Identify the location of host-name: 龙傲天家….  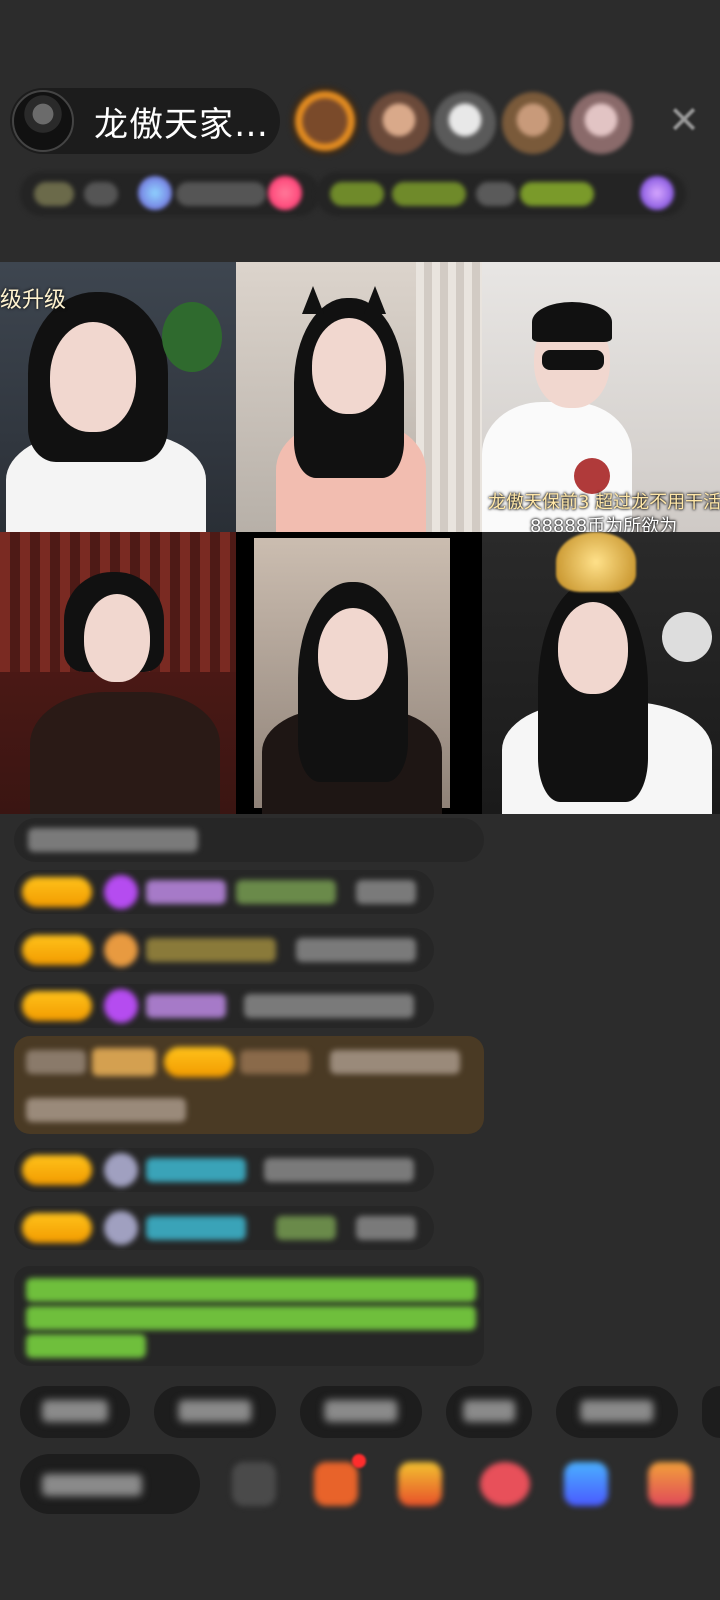
(181, 124).